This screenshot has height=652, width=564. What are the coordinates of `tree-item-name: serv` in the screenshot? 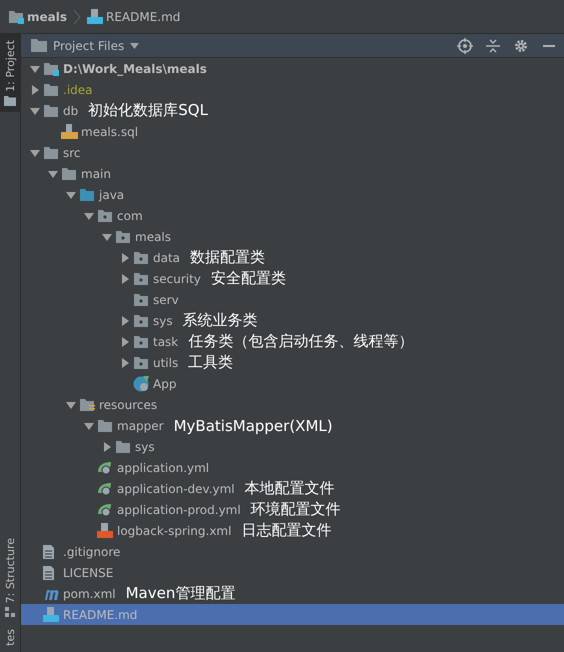 It's located at (166, 299).